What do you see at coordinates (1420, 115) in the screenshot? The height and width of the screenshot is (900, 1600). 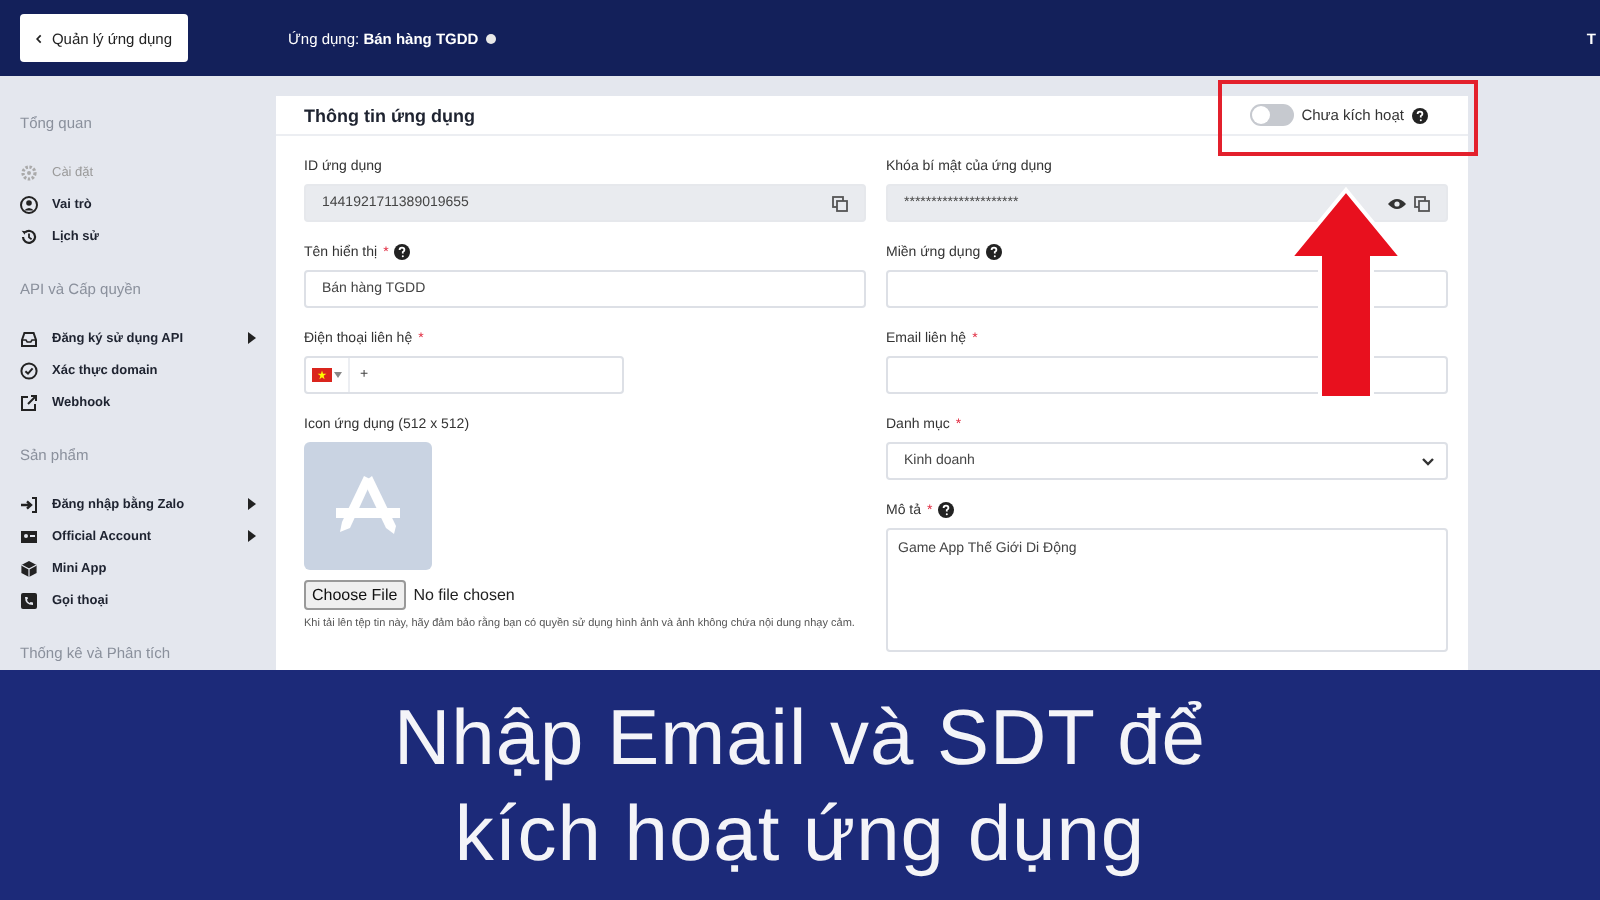 I see `help-icon` at bounding box center [1420, 115].